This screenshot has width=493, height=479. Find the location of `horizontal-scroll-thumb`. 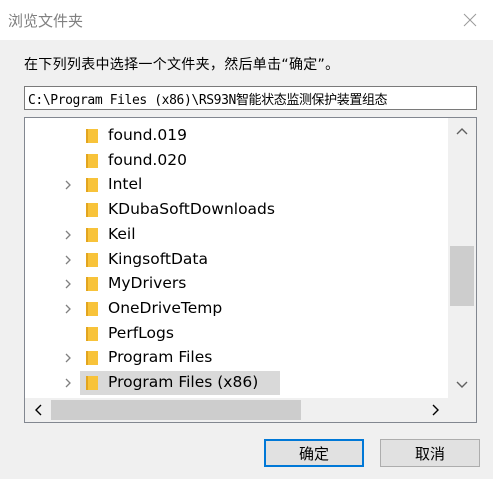

horizontal-scroll-thumb is located at coordinates (176, 410).